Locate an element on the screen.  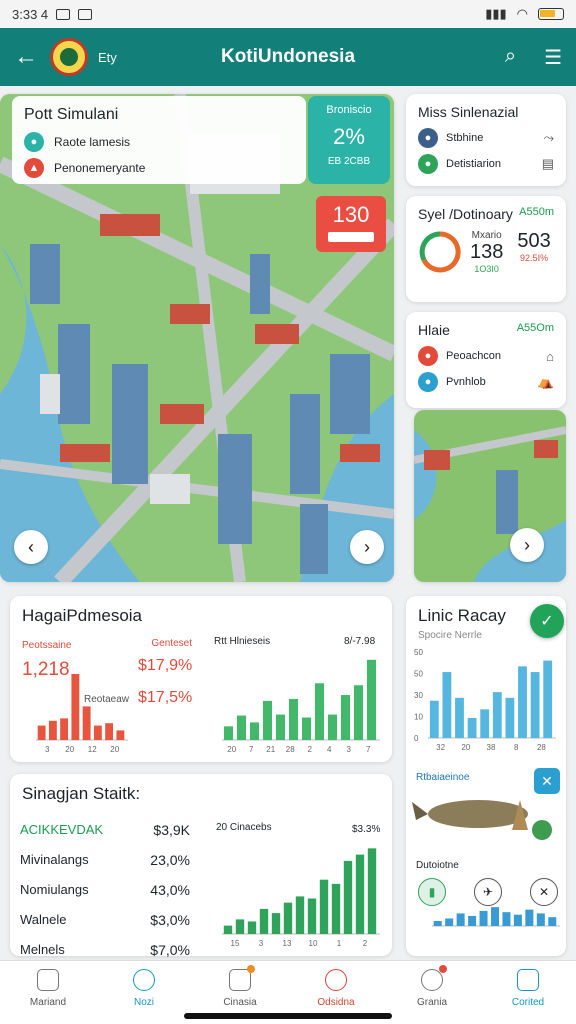
back-icon: ← is located at coordinates (29, 57).